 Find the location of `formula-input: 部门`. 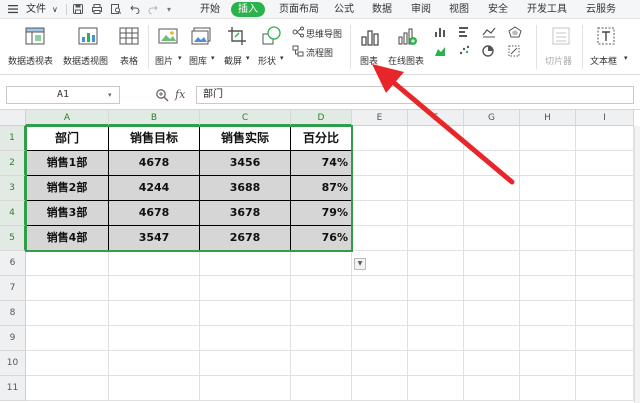

formula-input: 部门 is located at coordinates (415, 95).